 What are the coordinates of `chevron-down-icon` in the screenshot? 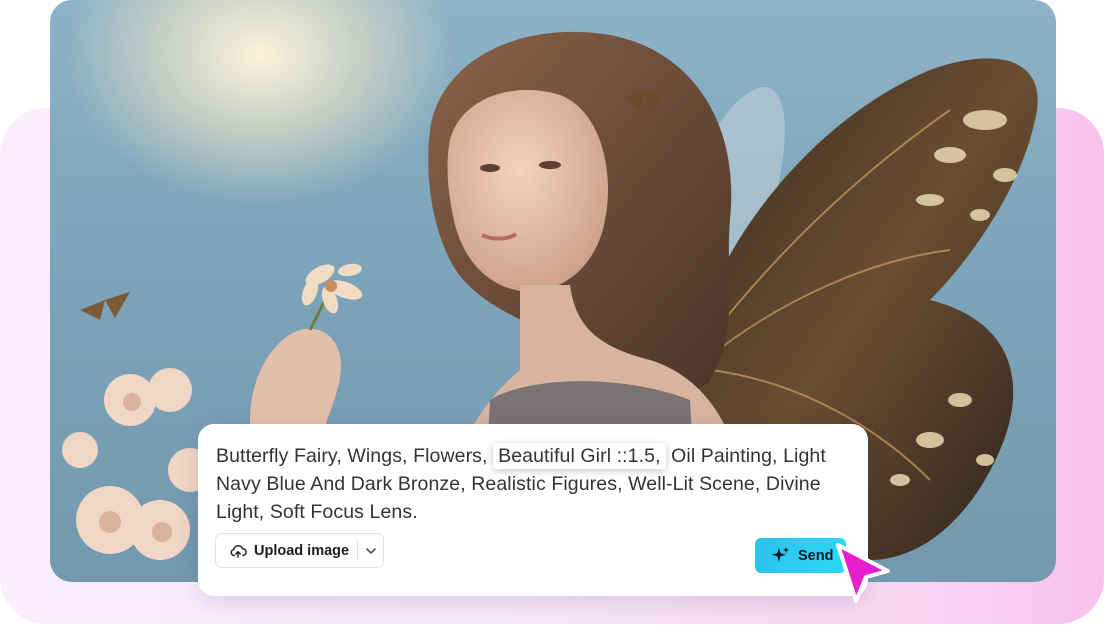 It's located at (371, 551).